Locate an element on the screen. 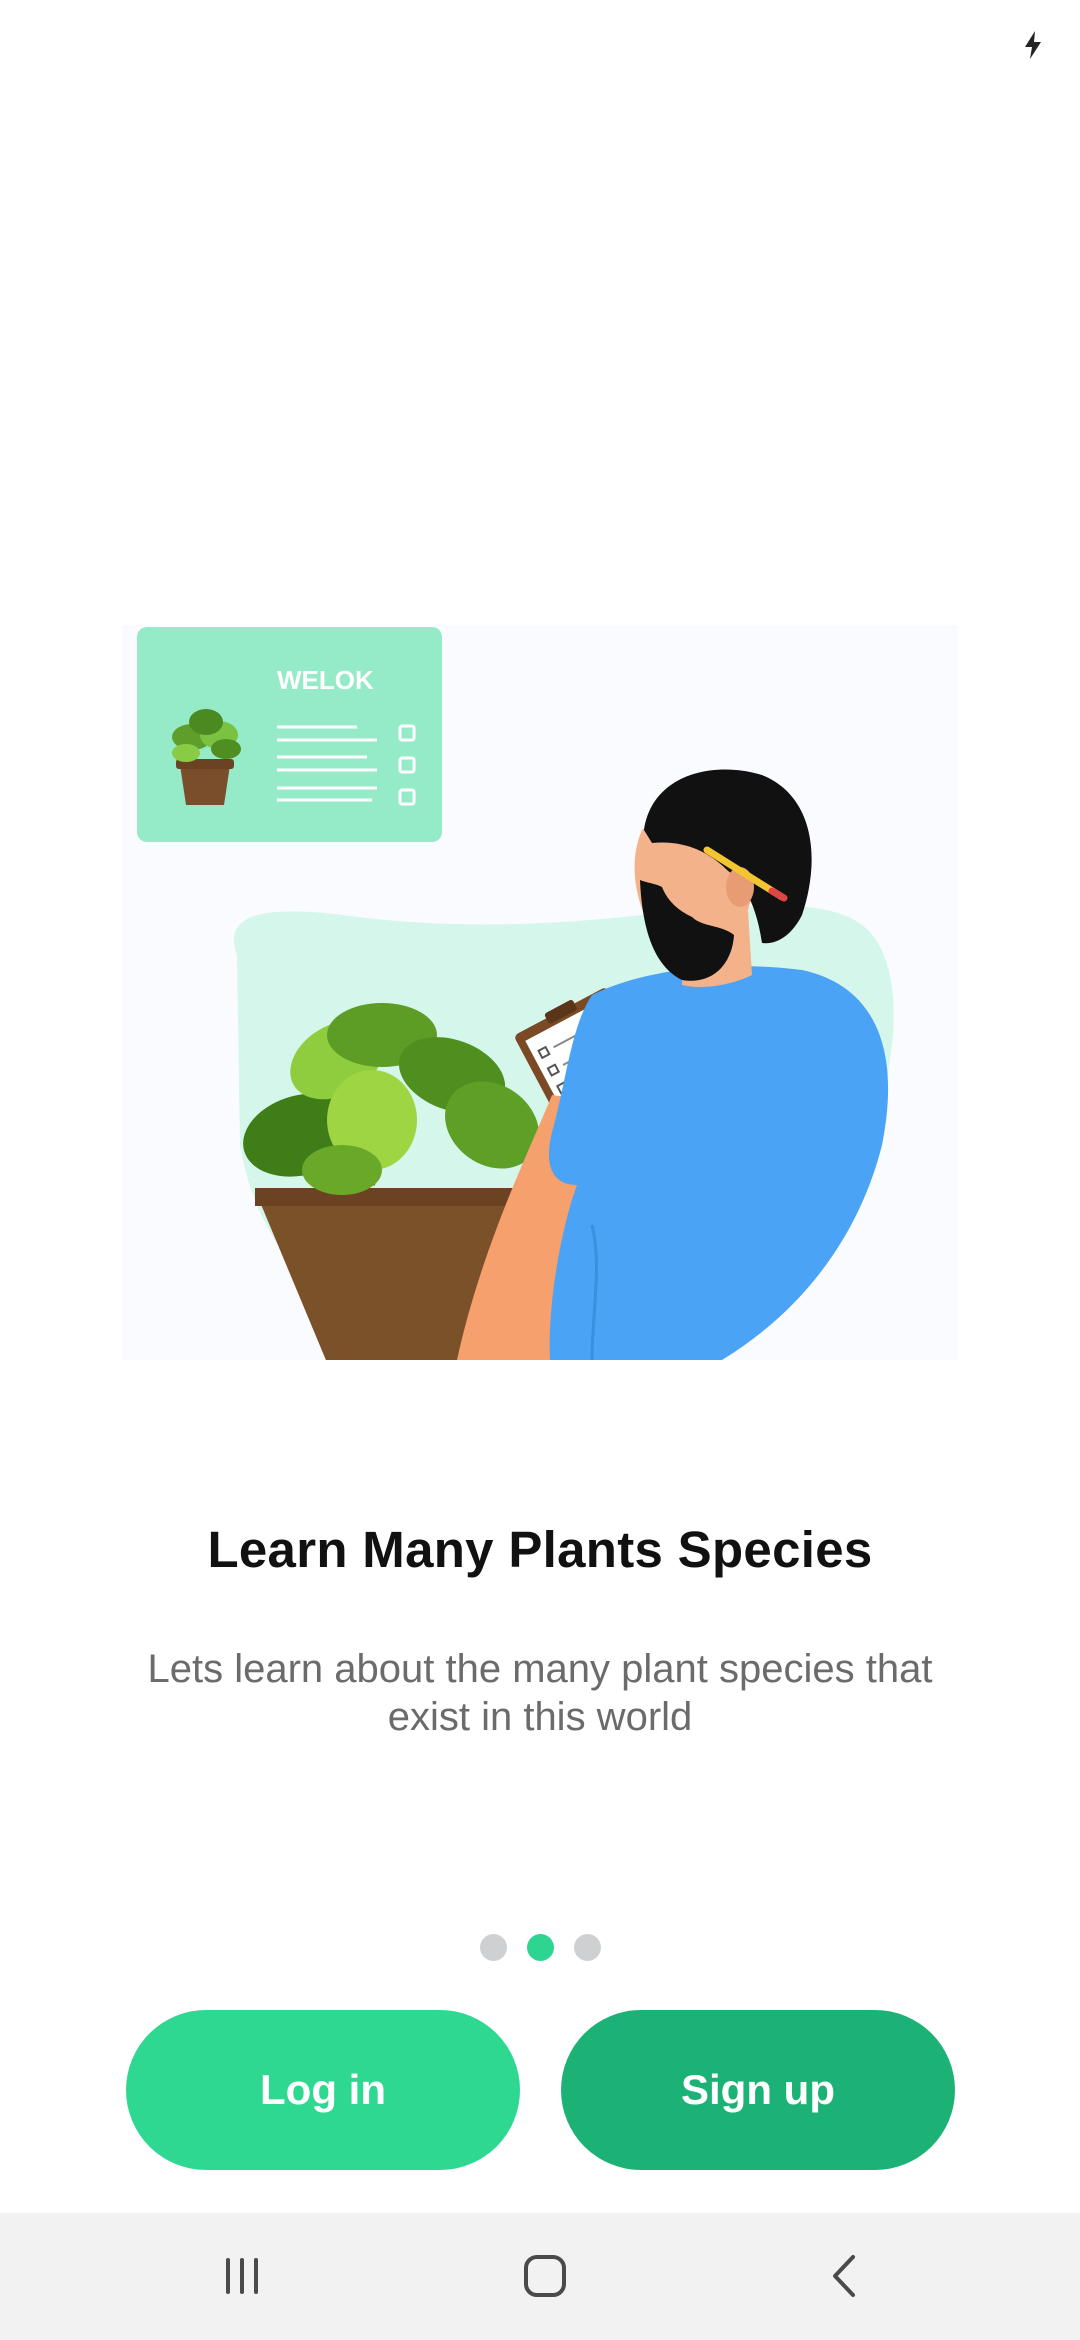  system-navigation-bar is located at coordinates (540, 2276).